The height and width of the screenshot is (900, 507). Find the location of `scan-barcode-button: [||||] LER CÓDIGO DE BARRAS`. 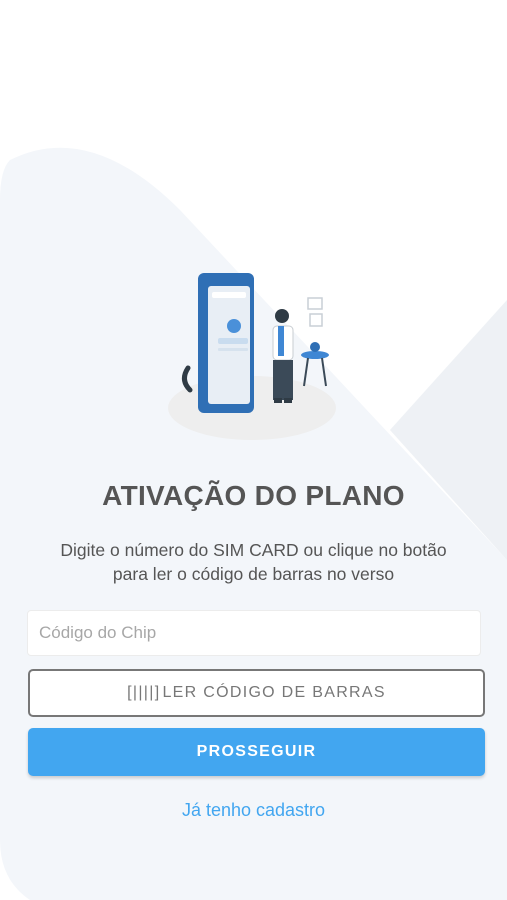

scan-barcode-button: [||||] LER CÓDIGO DE BARRAS is located at coordinates (256, 693).